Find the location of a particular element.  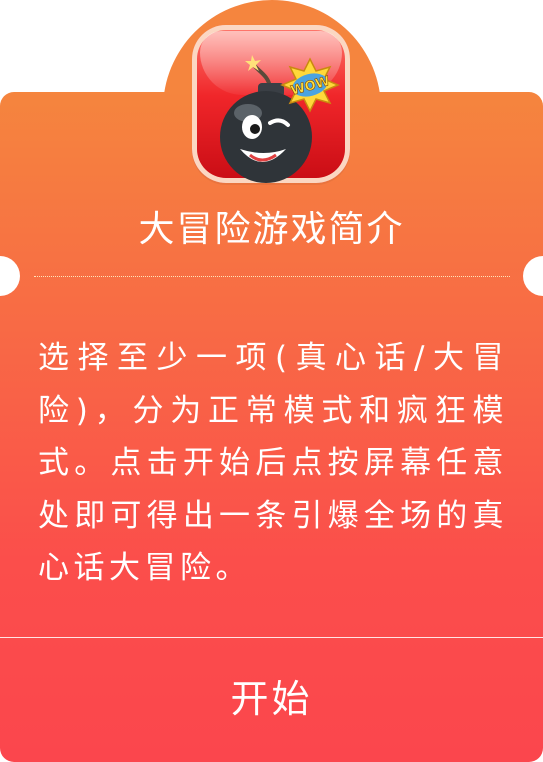

title-divider is located at coordinates (272, 276).